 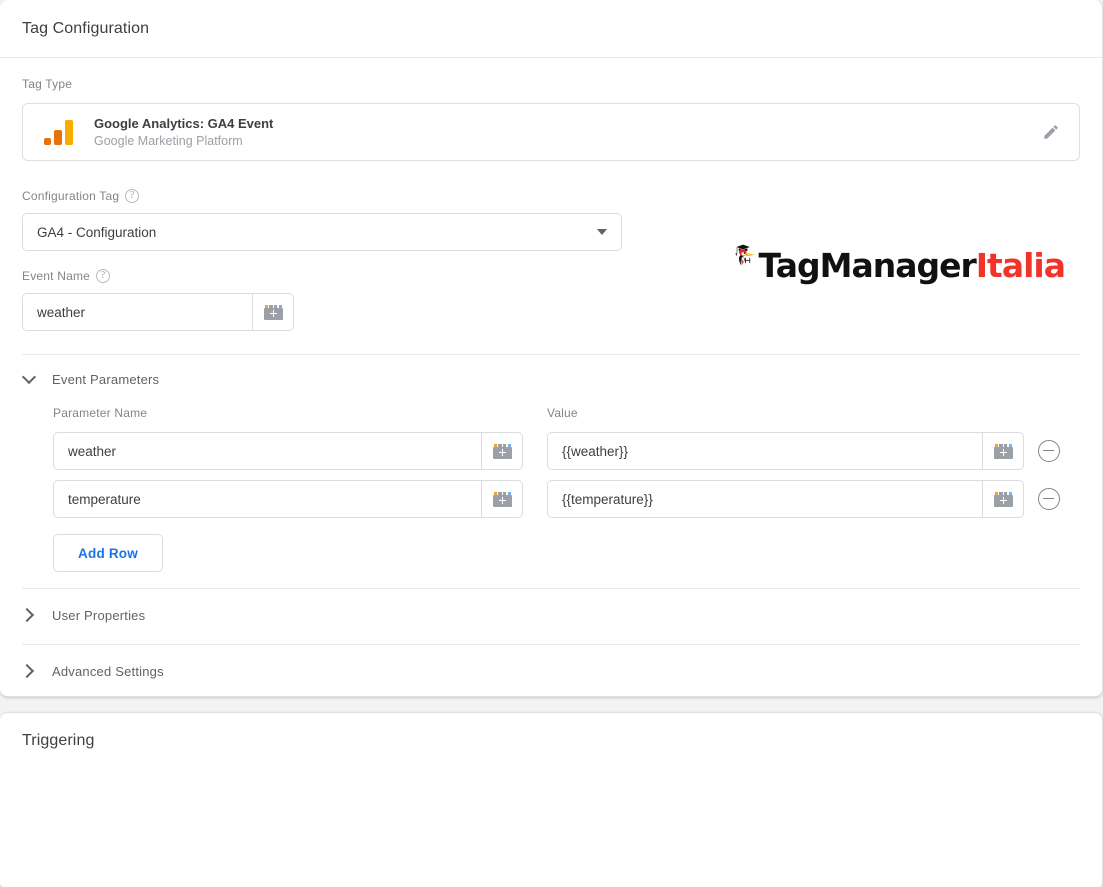 I want to click on column-header-parameter-name: Parameter Name, so click(x=100, y=413).